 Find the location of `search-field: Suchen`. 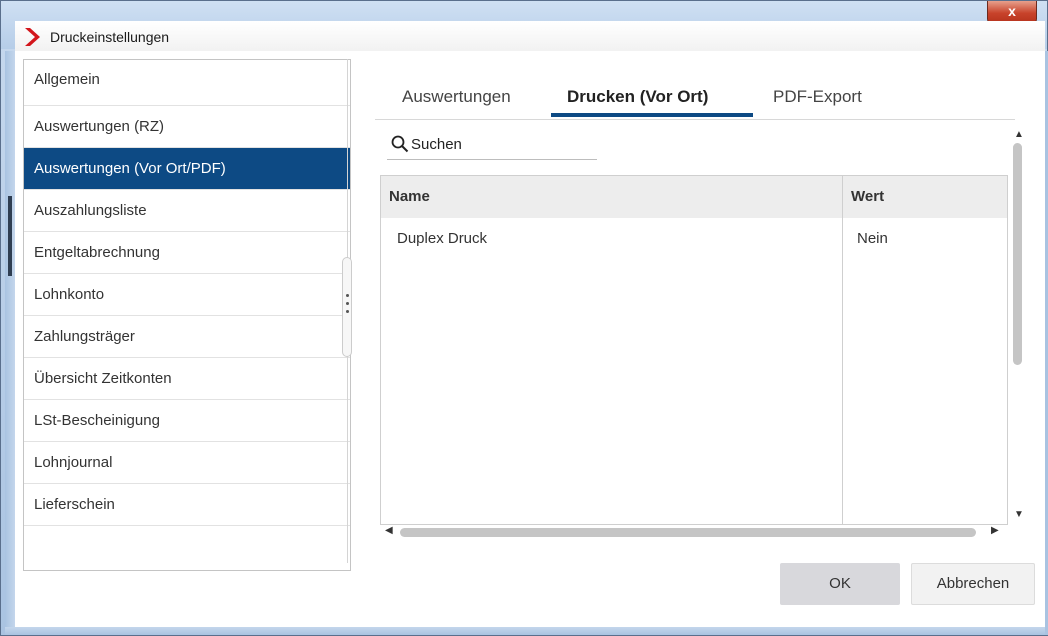

search-field: Suchen is located at coordinates (492, 145).